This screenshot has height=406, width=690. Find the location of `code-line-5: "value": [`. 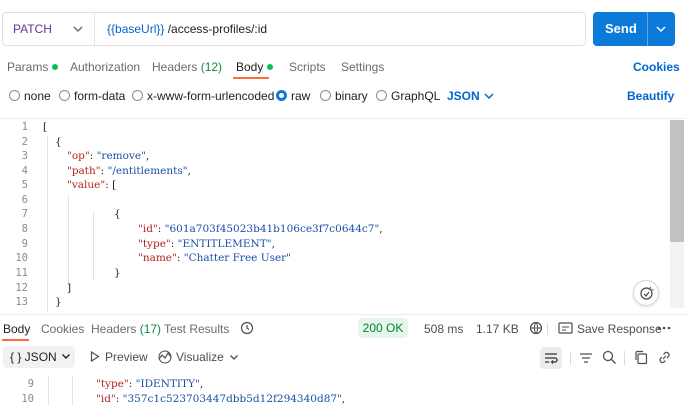

code-line-5: "value": [ is located at coordinates (91, 185).